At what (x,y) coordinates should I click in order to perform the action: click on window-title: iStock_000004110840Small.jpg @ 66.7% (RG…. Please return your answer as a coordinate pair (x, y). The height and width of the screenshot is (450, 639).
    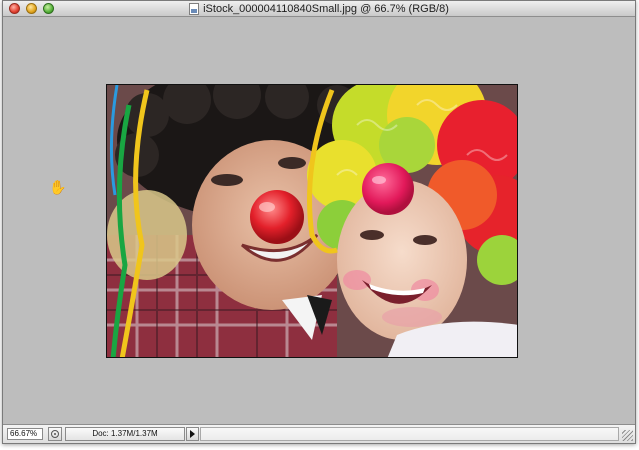
    Looking at the image, I should click on (326, 9).